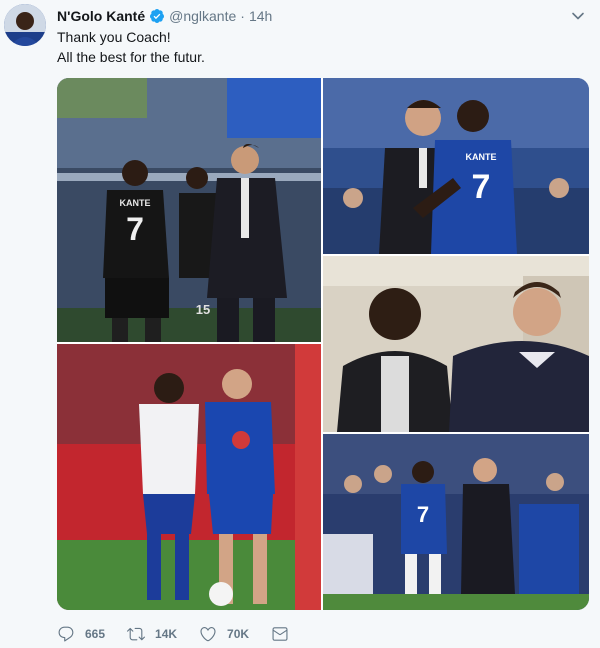  Describe the element at coordinates (578, 16) in the screenshot. I see `chevron-down-icon` at that location.